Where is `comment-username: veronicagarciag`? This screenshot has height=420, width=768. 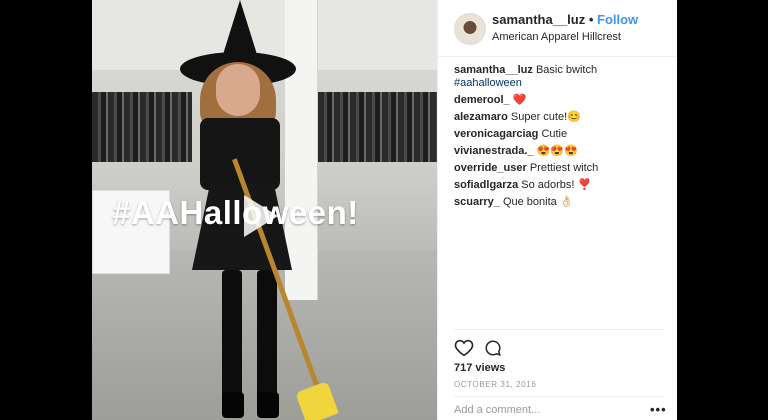
comment-username: veronicagarciag is located at coordinates (496, 134).